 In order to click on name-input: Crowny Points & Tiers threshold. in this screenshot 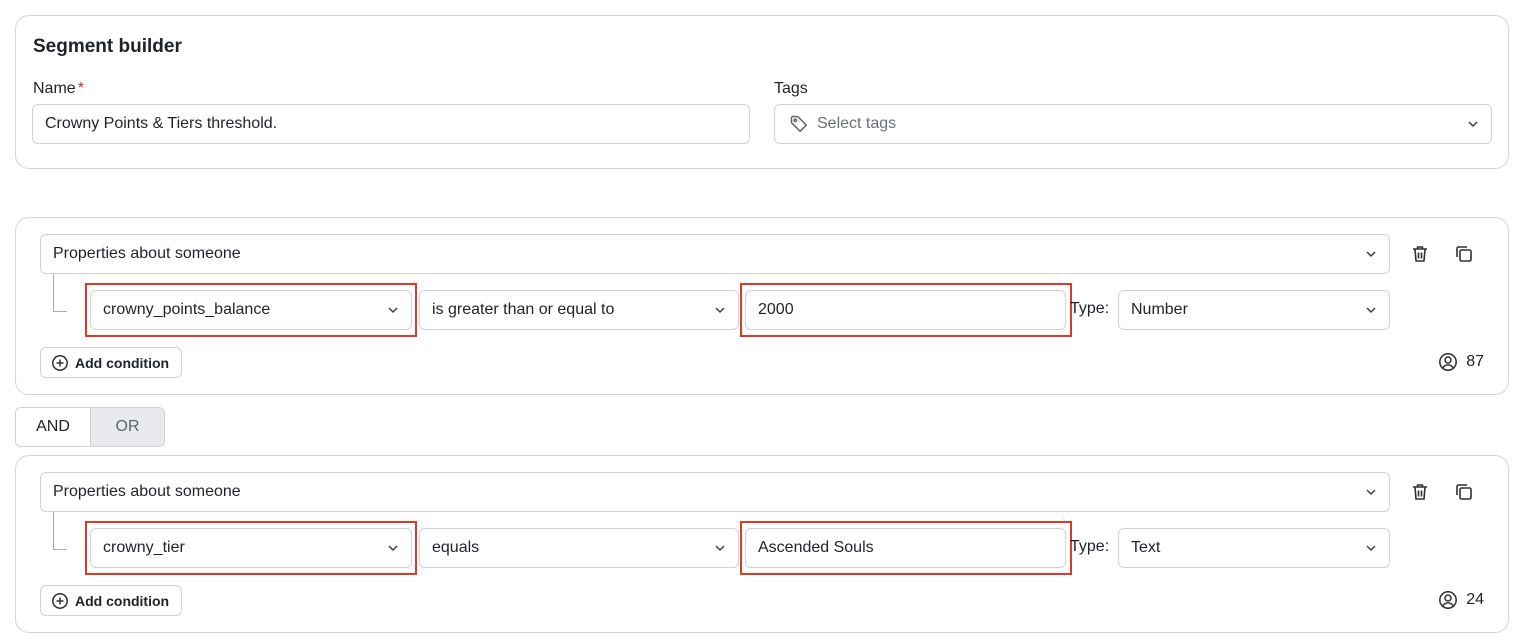, I will do `click(391, 124)`.